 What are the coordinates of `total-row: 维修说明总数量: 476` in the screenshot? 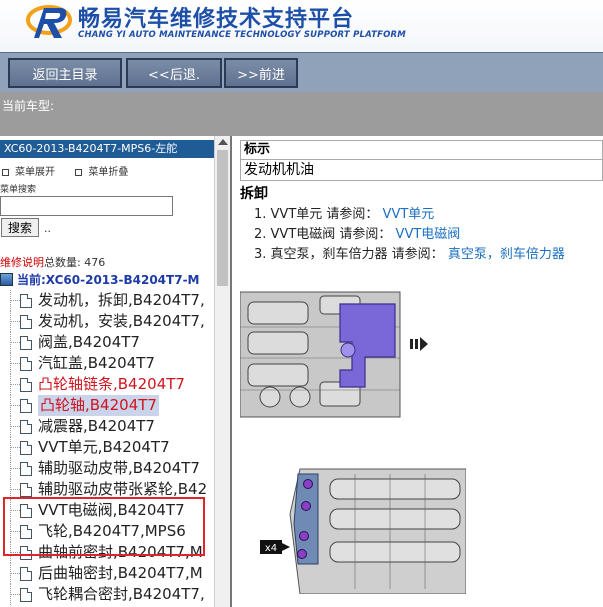 It's located at (52, 262).